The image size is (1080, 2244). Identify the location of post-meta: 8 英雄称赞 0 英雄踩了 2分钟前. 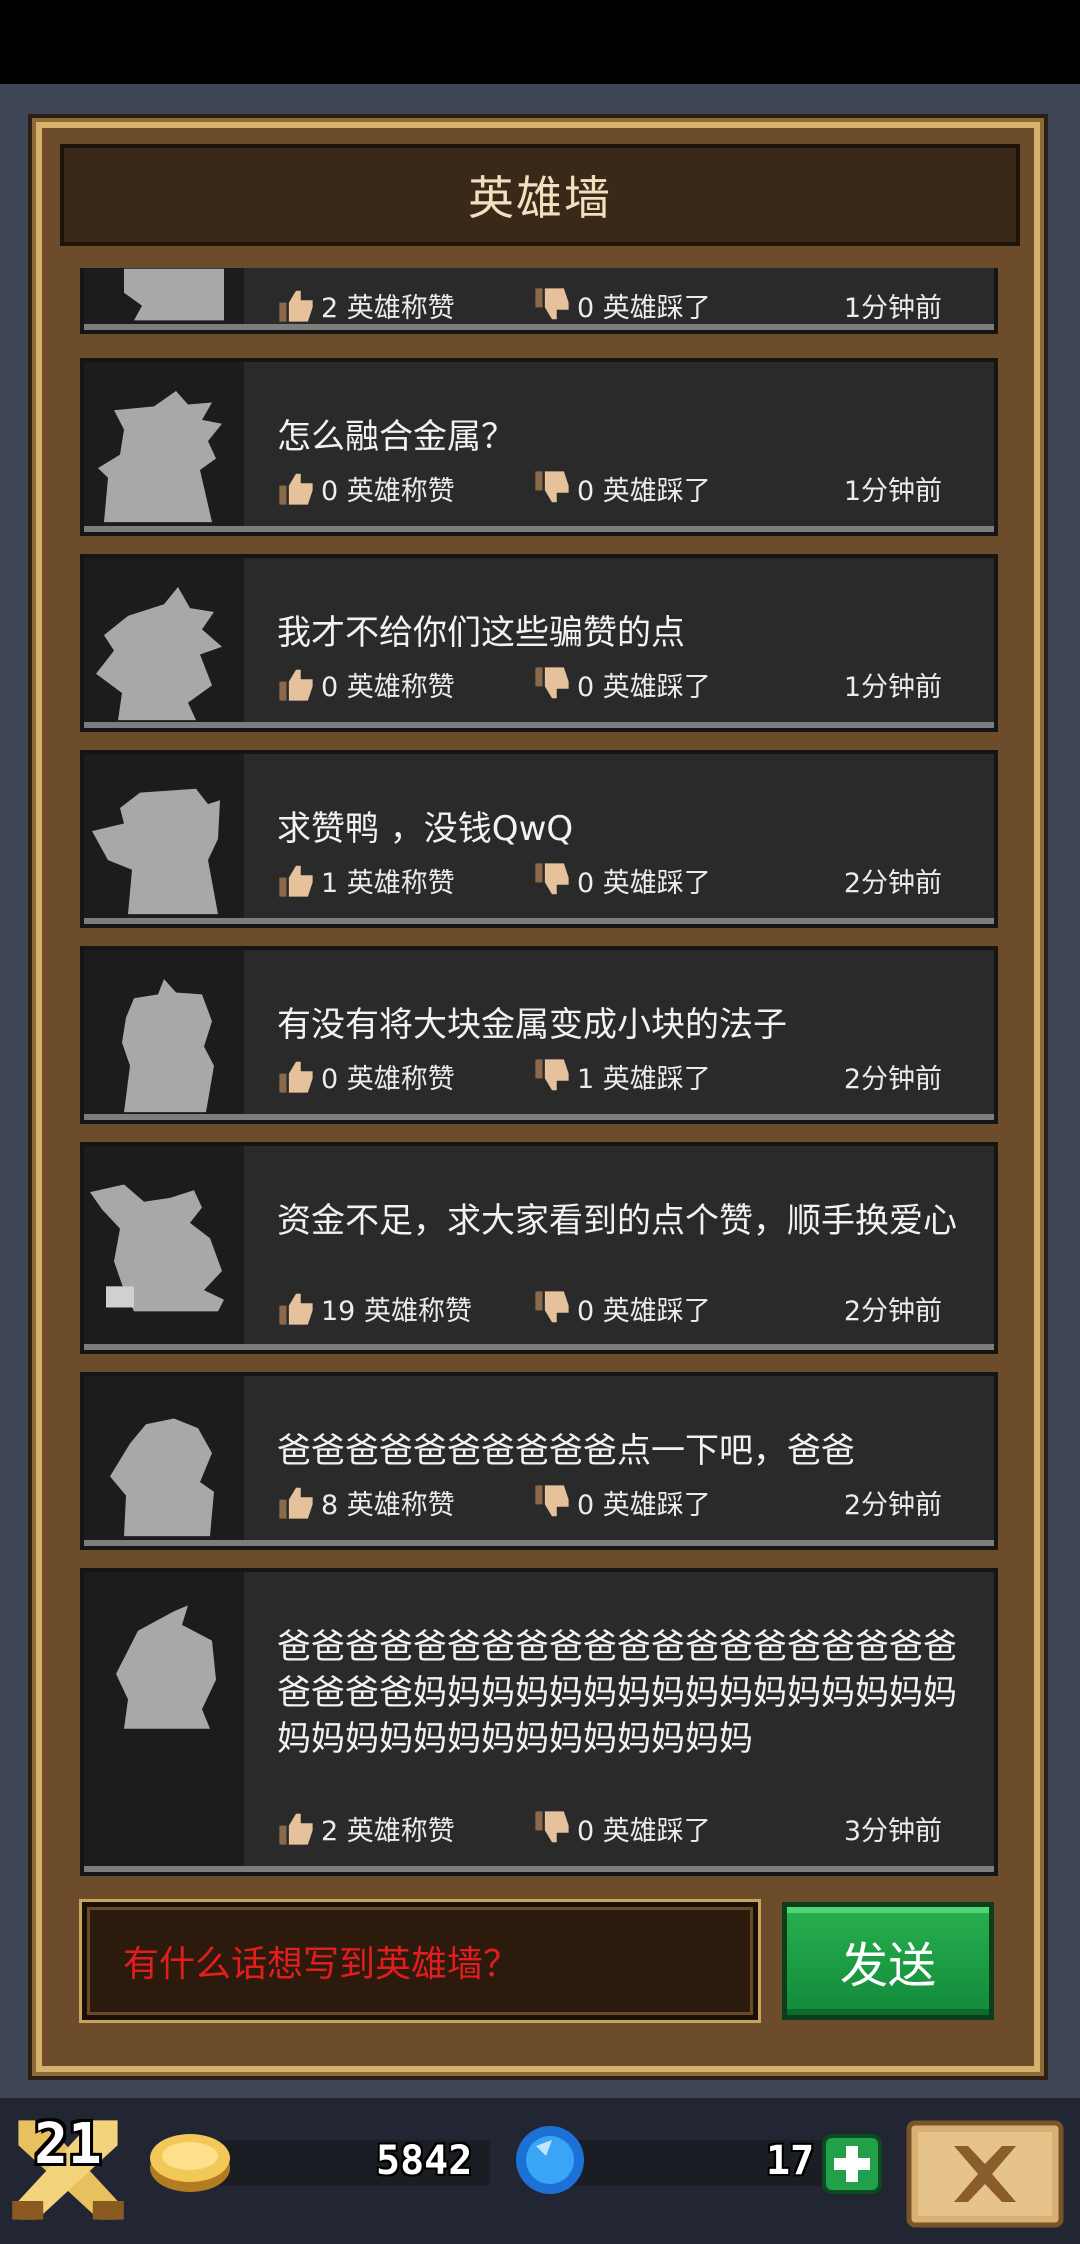
(620, 1502).